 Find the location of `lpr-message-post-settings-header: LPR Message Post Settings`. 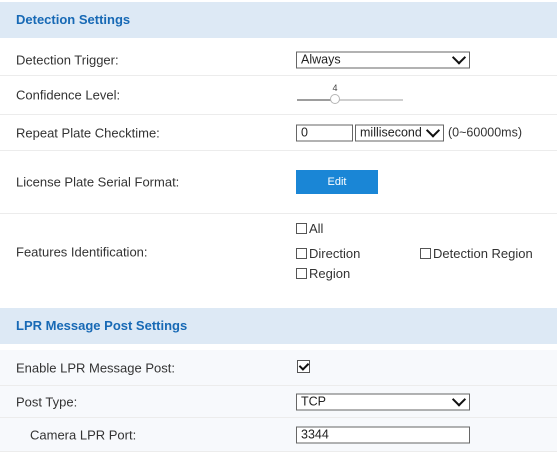

lpr-message-post-settings-header: LPR Message Post Settings is located at coordinates (278, 326).